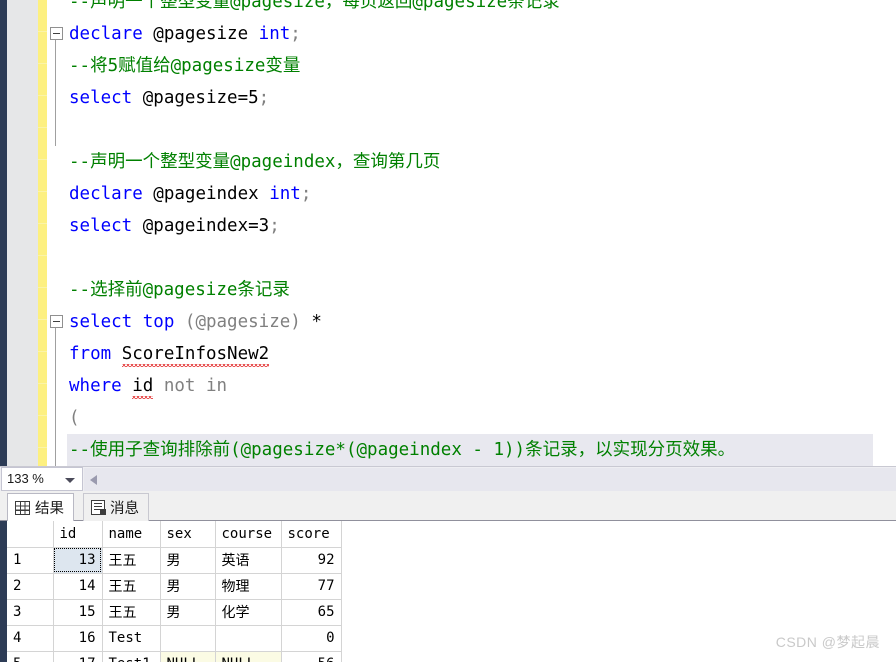 This screenshot has width=896, height=662. I want to click on code-line: declare @pageindex int;, so click(179, 194).